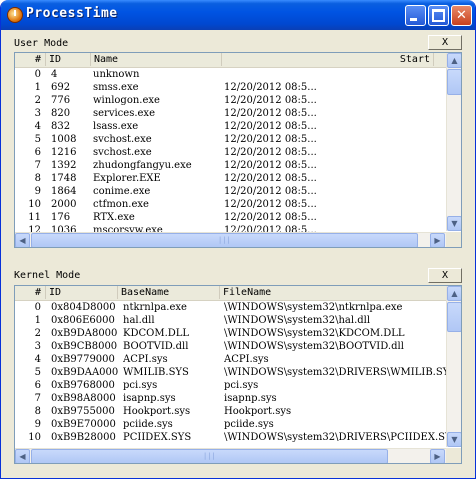 This screenshot has height=479, width=476. Describe the element at coordinates (37, 152) in the screenshot. I see `cell-index: 6` at that location.